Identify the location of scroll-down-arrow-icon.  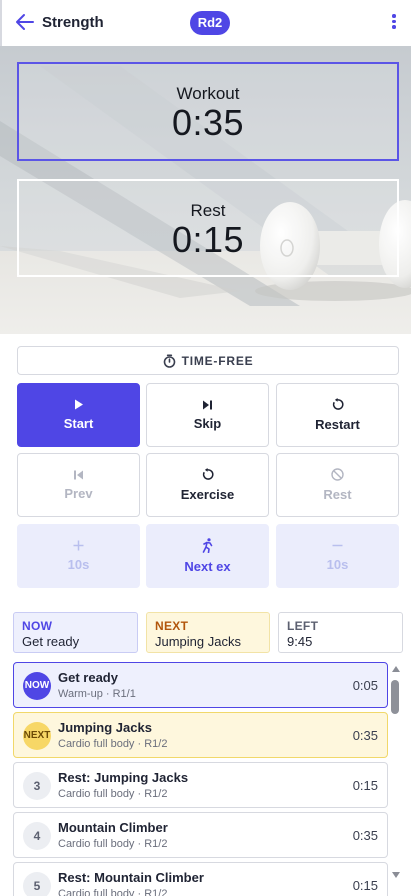
(396, 875).